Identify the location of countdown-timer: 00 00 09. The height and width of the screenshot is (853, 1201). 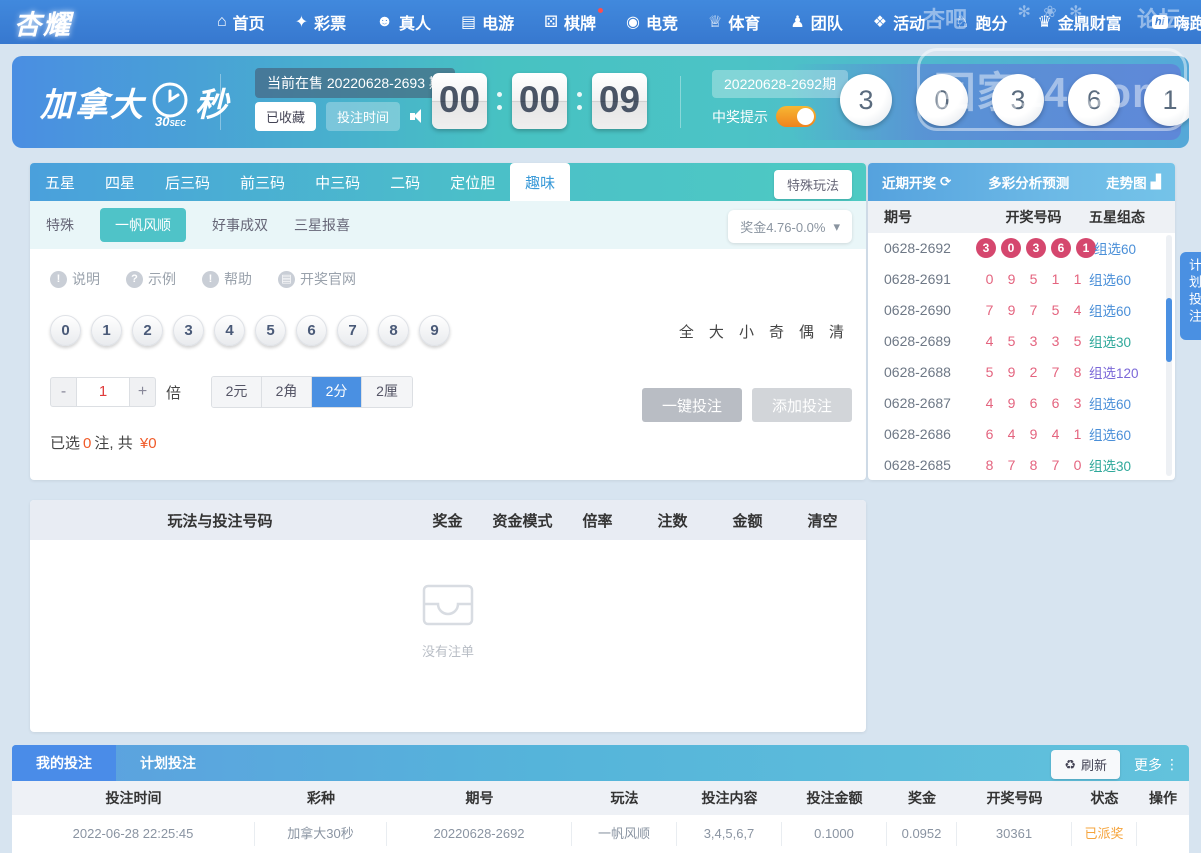
(539, 101).